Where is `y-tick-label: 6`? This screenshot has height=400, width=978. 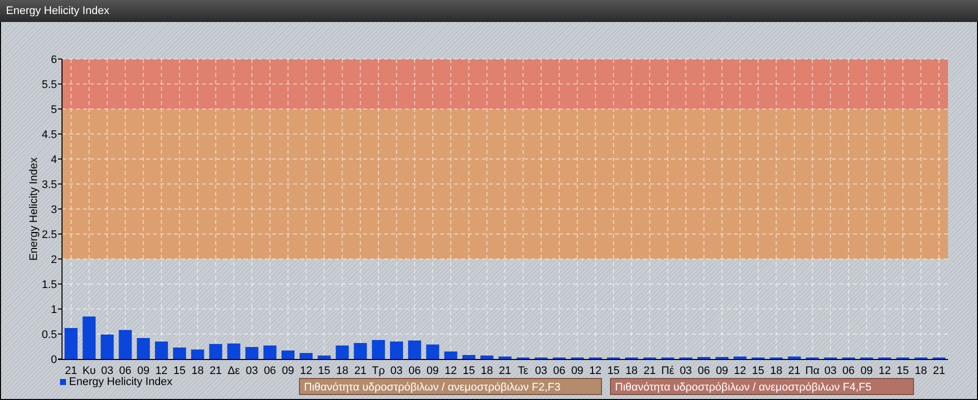 y-tick-label: 6 is located at coordinates (53, 60).